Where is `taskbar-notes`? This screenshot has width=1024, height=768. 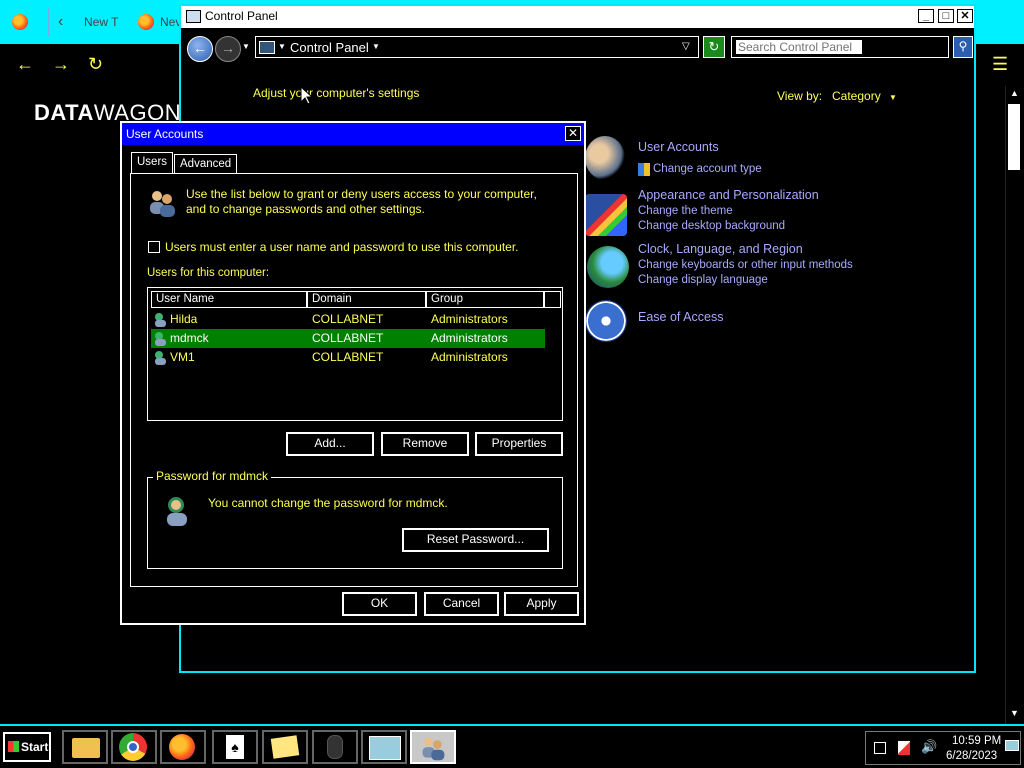
taskbar-notes is located at coordinates (285, 747).